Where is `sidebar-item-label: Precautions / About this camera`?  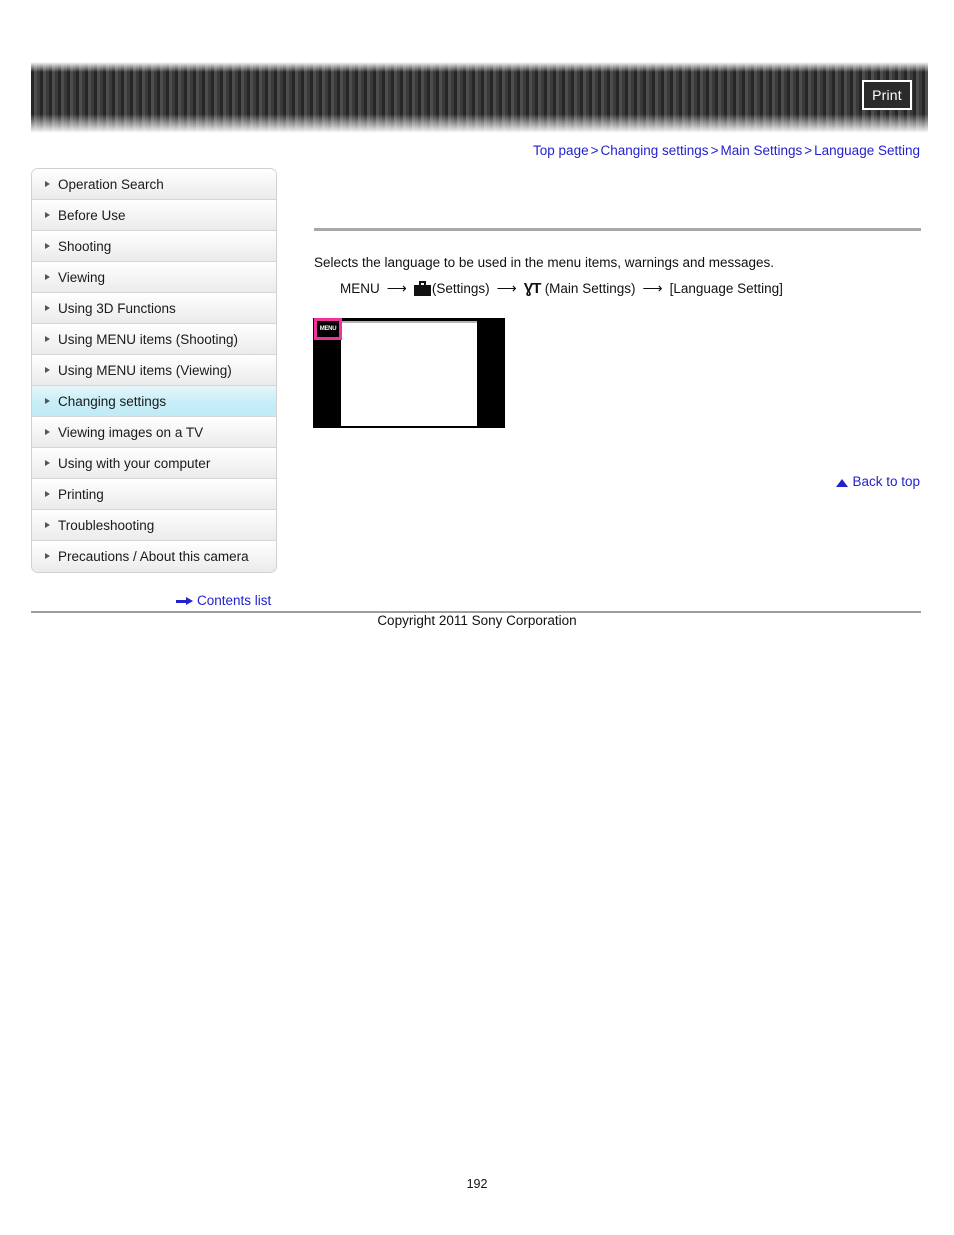 sidebar-item-label: Precautions / About this camera is located at coordinates (153, 556).